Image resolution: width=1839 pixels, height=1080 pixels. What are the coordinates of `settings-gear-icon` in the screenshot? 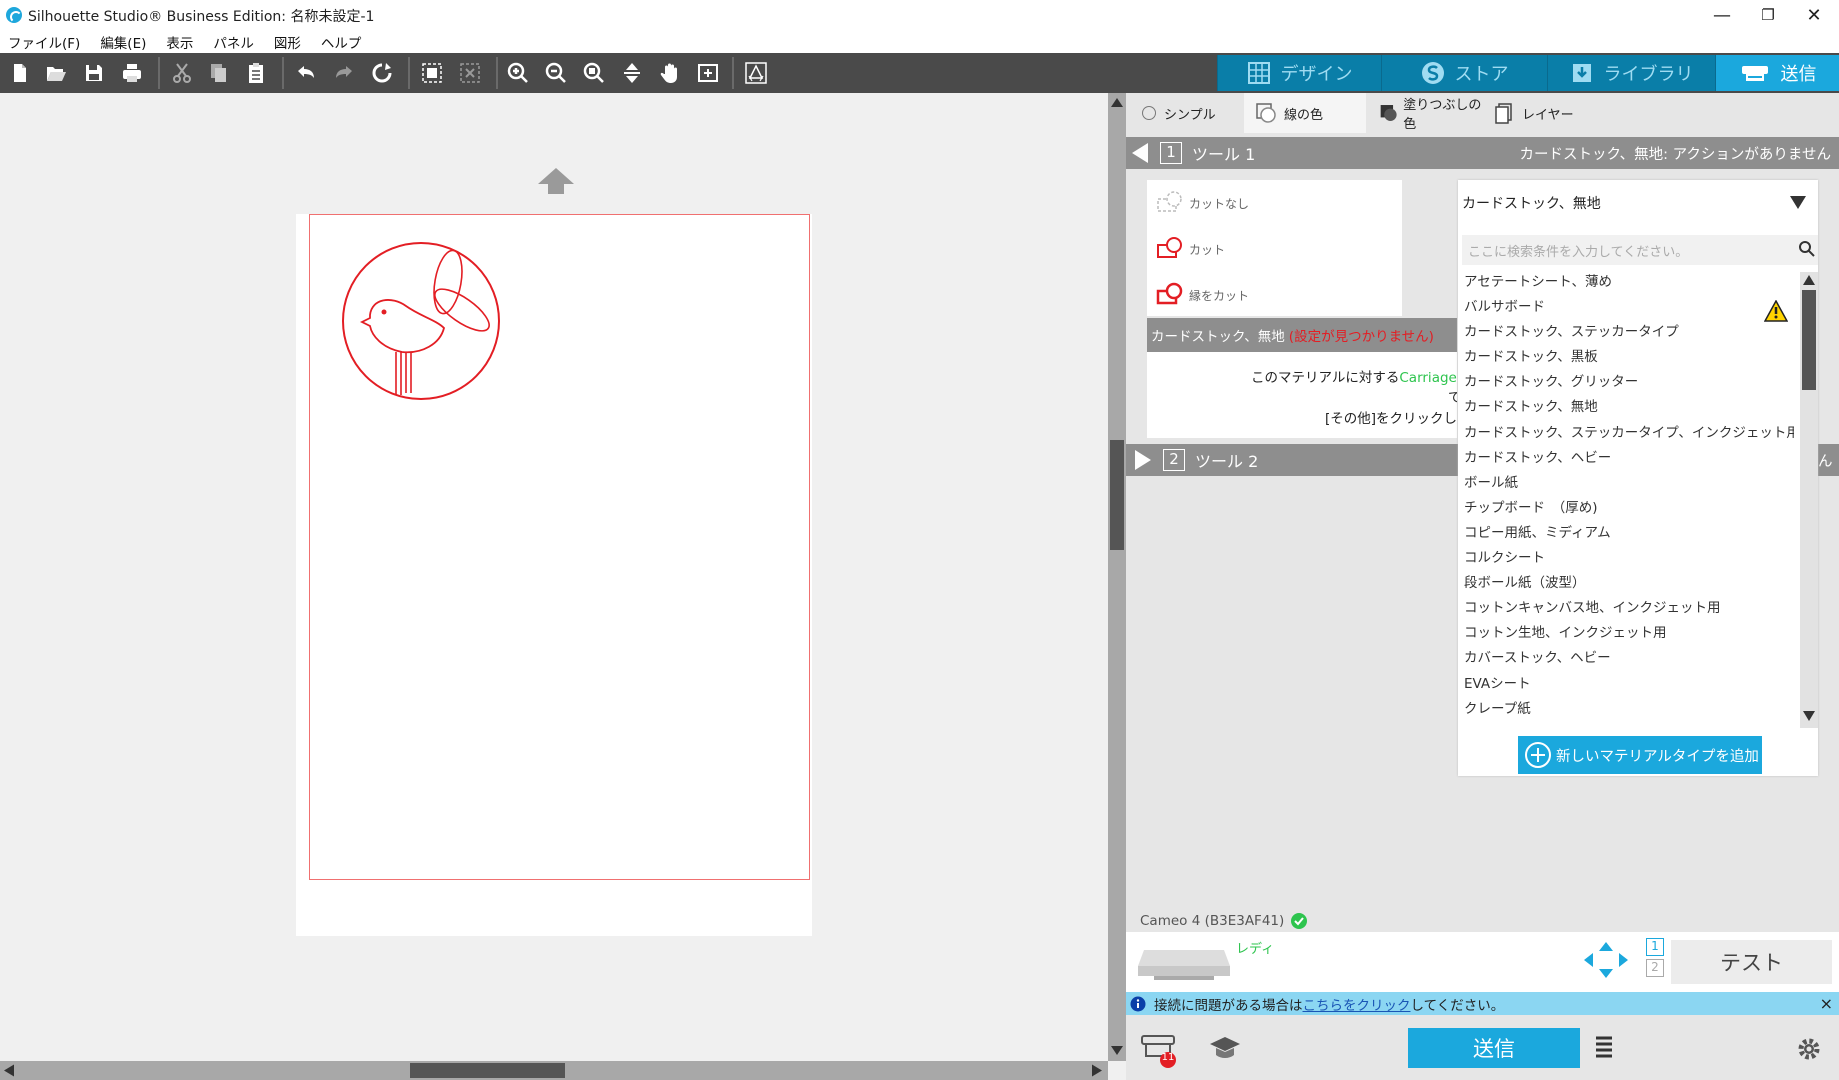 It's located at (1809, 1049).